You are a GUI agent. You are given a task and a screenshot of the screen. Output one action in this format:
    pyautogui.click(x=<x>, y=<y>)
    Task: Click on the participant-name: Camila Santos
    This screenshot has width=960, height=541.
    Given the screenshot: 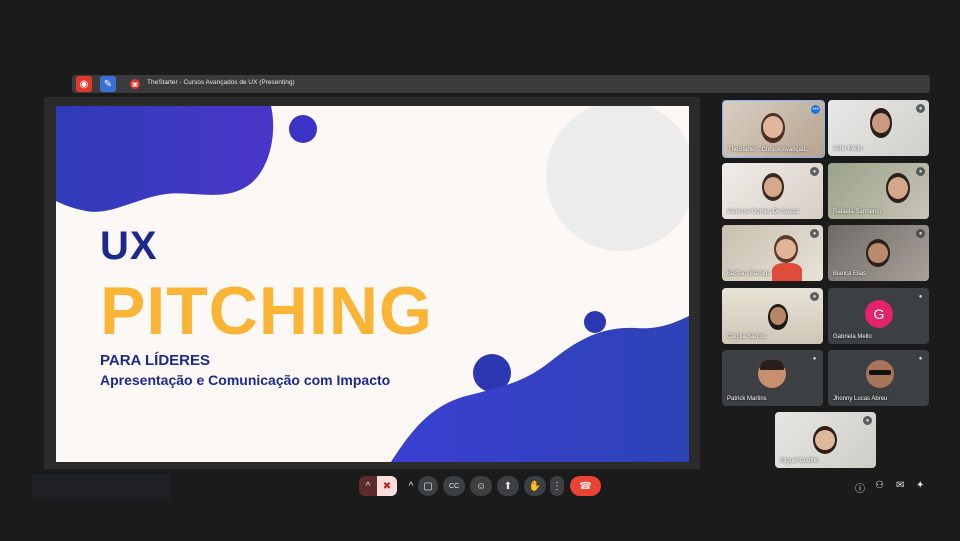 What is the action you would take?
    pyautogui.click(x=747, y=337)
    